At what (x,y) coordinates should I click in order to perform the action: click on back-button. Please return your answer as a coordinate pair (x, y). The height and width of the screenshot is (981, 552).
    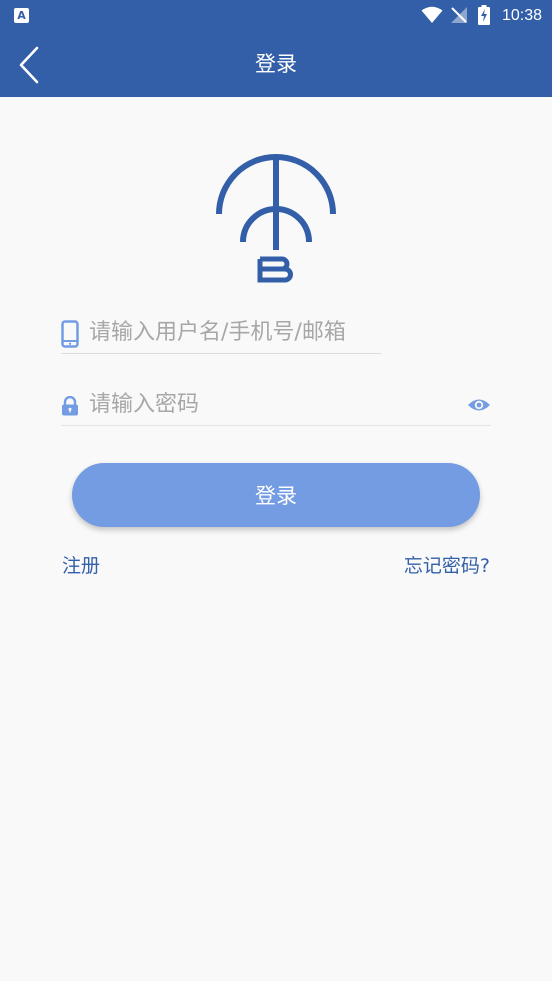
    Looking at the image, I should click on (31, 64).